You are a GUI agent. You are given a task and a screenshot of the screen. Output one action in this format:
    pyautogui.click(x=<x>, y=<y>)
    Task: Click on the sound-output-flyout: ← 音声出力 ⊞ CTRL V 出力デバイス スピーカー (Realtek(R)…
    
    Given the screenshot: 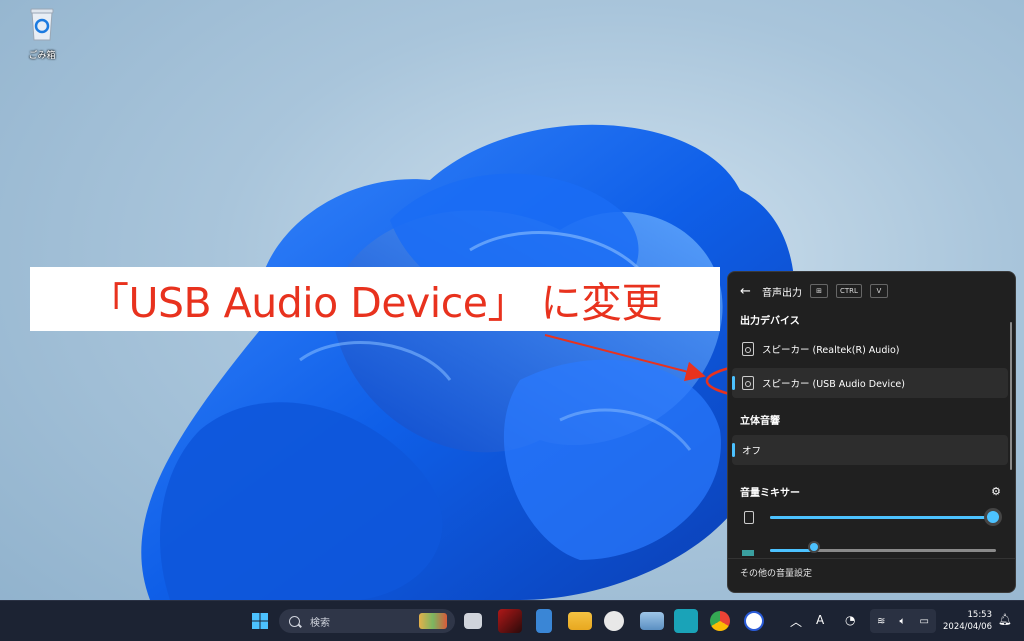 What is the action you would take?
    pyautogui.click(x=871, y=432)
    